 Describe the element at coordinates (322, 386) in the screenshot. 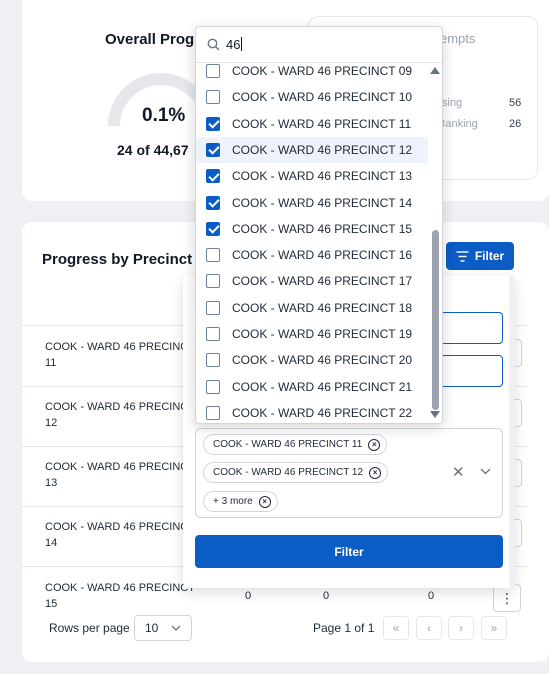

I see `option-label: COOK - WARD 46 PRECINCT 21` at that location.